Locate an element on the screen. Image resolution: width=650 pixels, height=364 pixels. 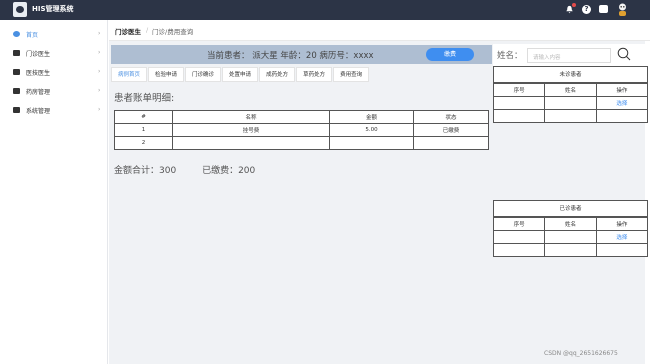
app-logo is located at coordinates (20, 9).